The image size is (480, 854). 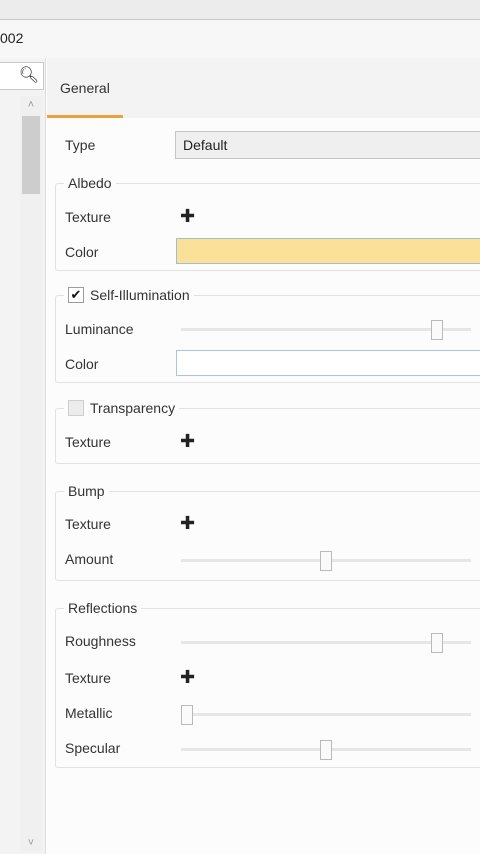 I want to click on document-tab: 002, so click(x=11, y=38).